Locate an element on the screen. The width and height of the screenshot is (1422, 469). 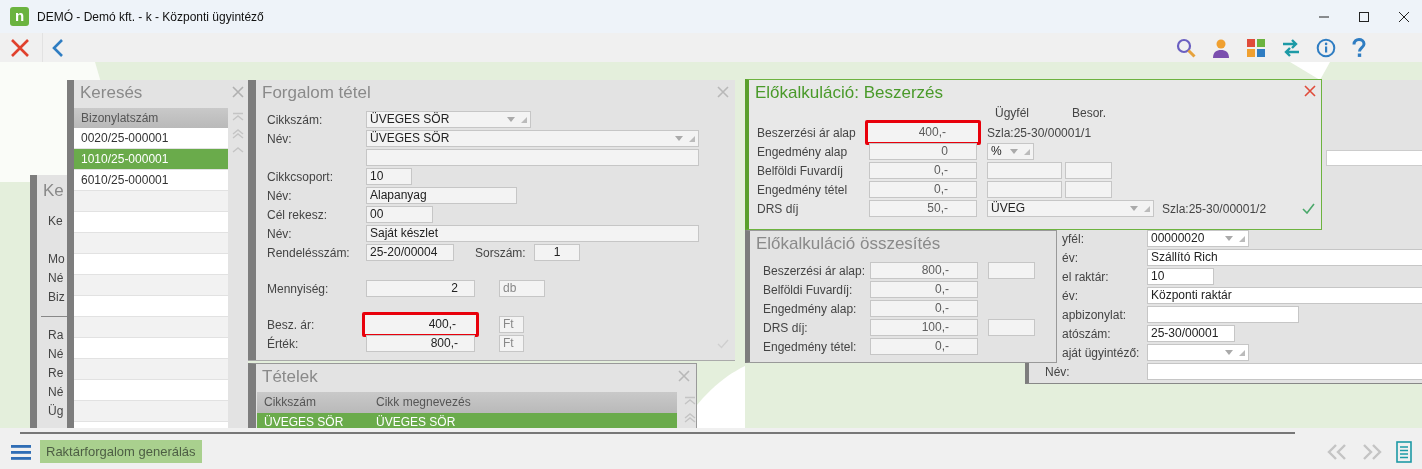
field-label: aját ügyintéző: is located at coordinates (1101, 352).